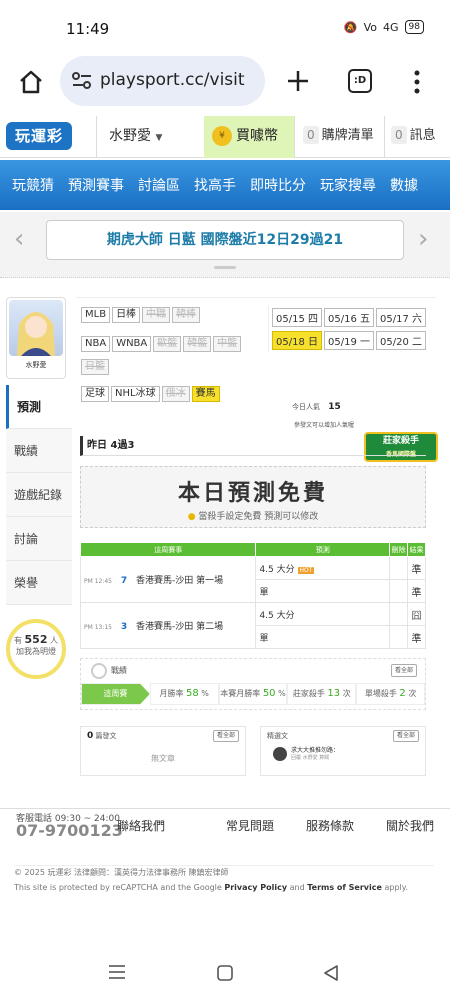 This screenshot has width=450, height=1000. I want to click on new-tab-icon, so click(298, 81).